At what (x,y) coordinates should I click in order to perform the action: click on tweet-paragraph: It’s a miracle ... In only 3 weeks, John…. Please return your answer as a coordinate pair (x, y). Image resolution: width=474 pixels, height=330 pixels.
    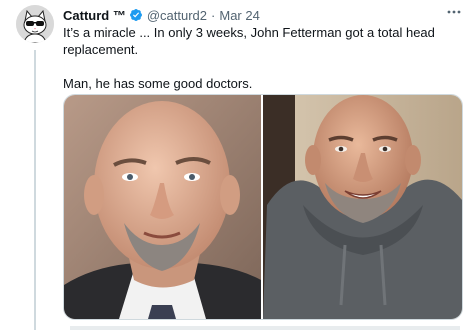
    Looking at the image, I should click on (249, 41).